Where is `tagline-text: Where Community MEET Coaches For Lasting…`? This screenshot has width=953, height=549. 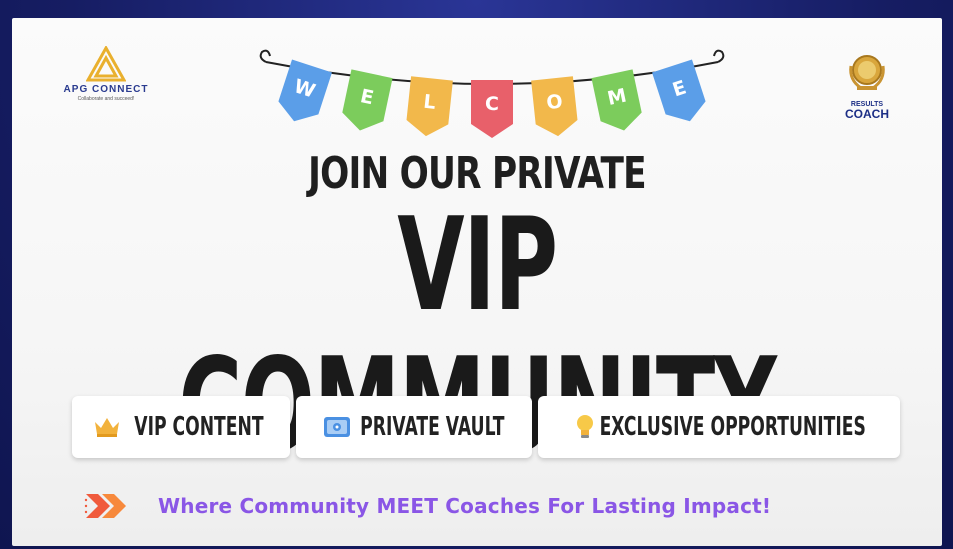 tagline-text: Where Community MEET Coaches For Lasting… is located at coordinates (465, 506).